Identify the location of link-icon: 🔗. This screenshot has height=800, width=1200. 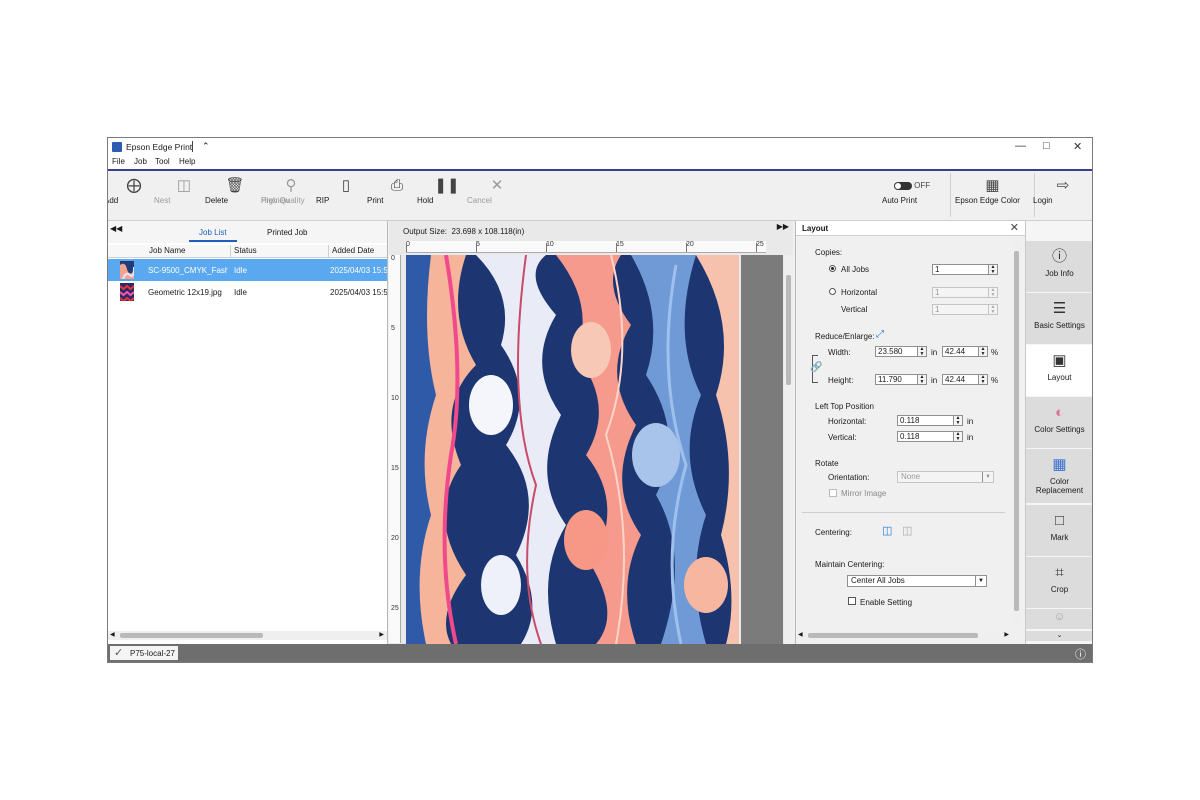
(816, 367).